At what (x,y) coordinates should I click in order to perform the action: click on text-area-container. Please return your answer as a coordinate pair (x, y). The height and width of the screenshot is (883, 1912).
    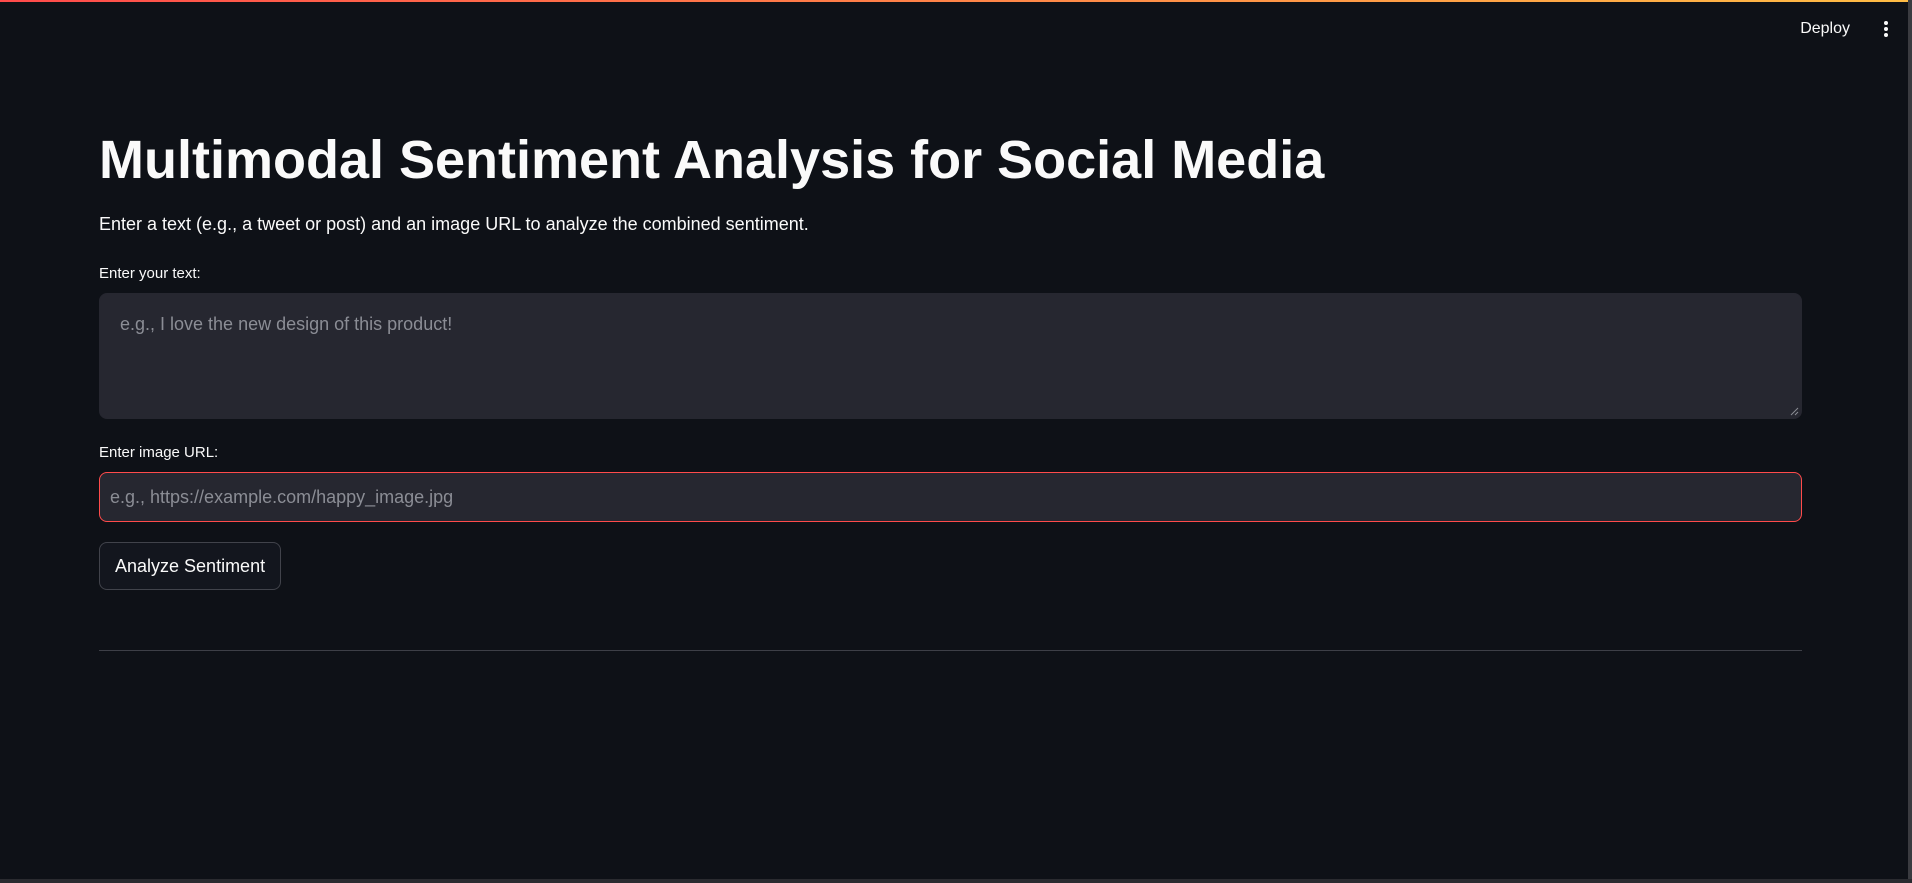
    Looking at the image, I should click on (950, 356).